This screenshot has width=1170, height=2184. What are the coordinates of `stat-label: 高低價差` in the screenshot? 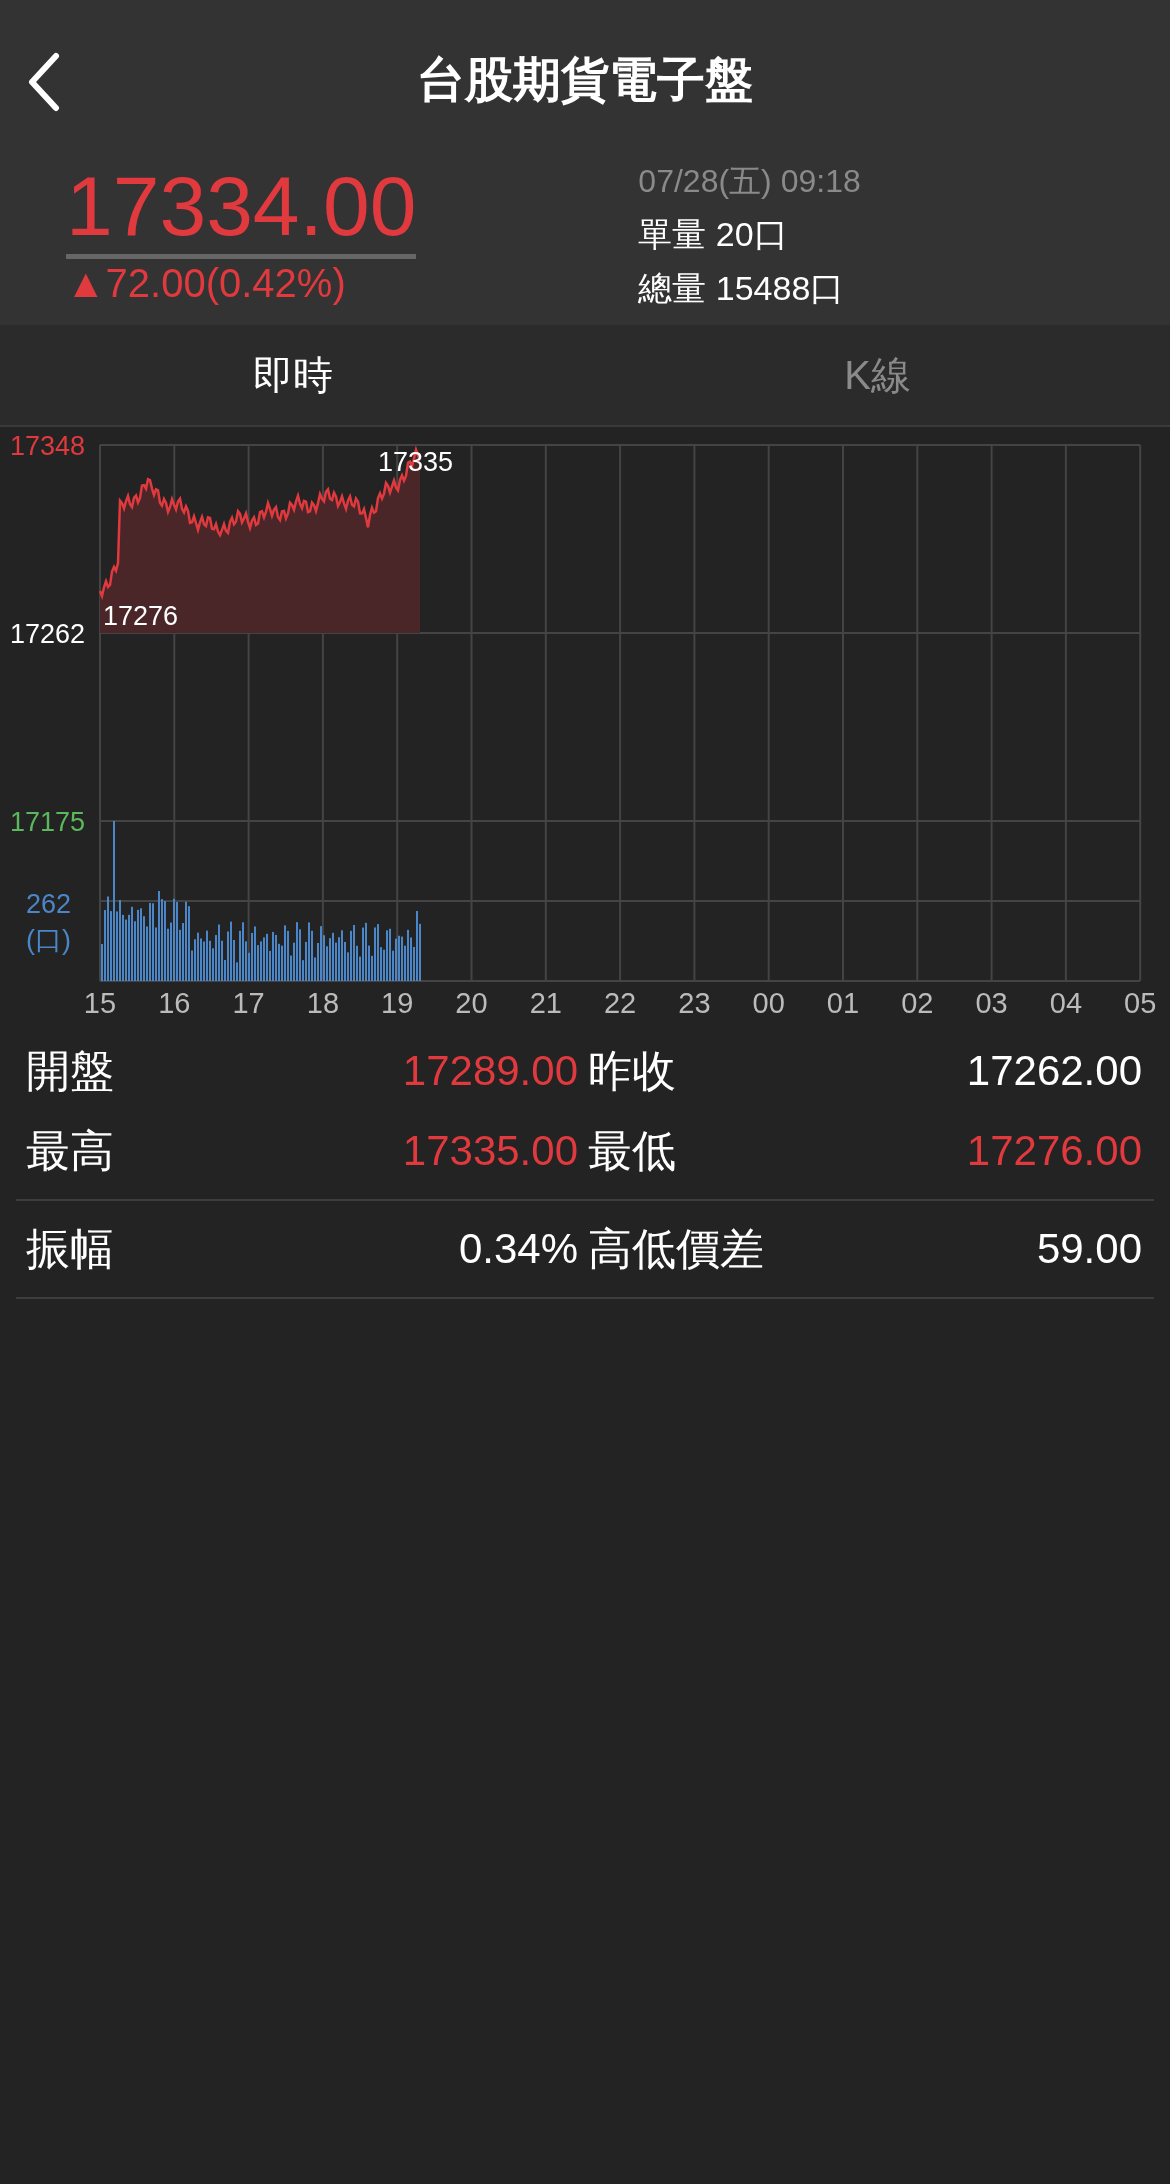 It's located at (676, 1248).